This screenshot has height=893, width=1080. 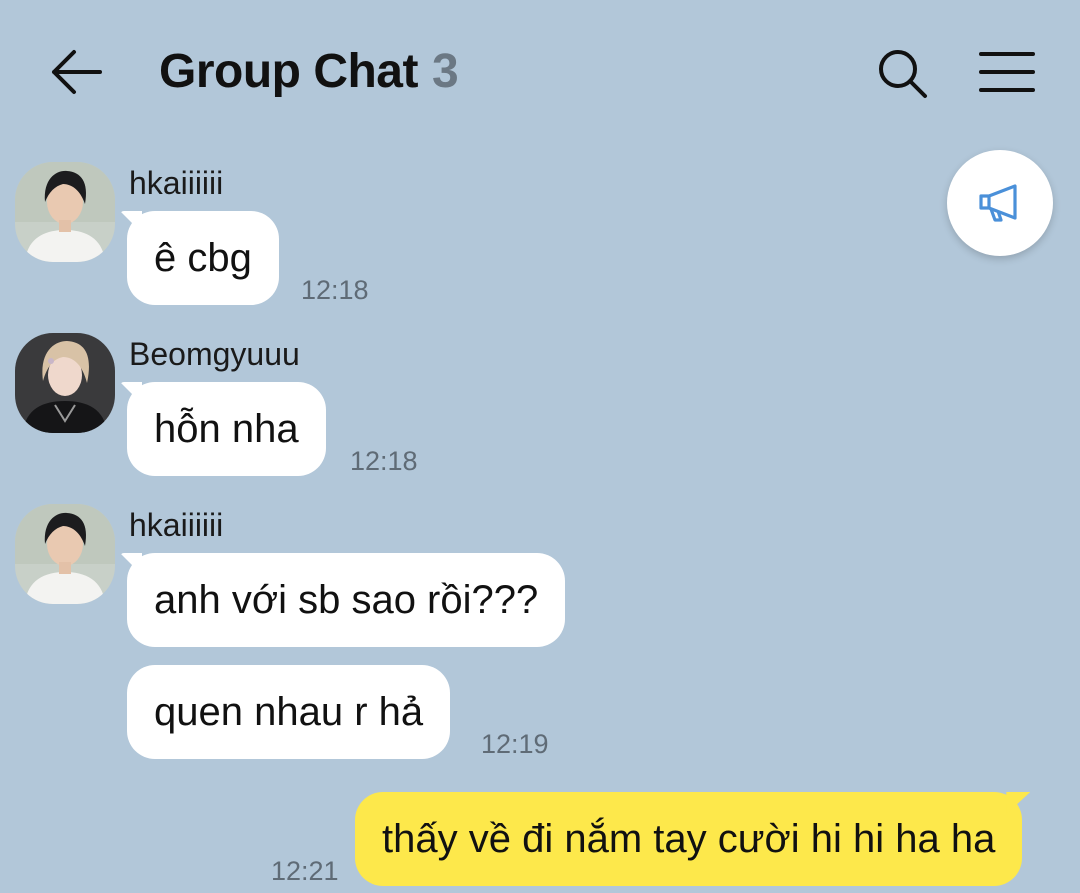 I want to click on announcement-button, so click(x=1000, y=203).